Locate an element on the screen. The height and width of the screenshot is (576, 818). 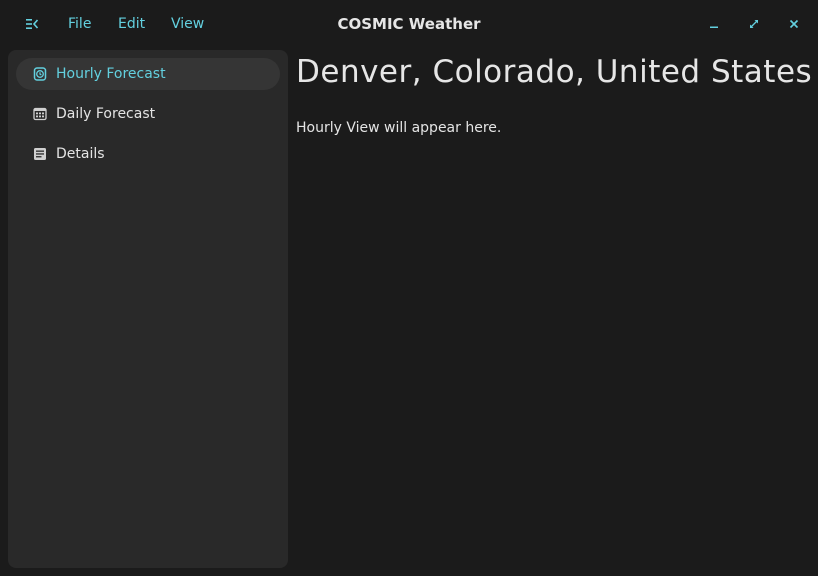
maximize-icon is located at coordinates (754, 24).